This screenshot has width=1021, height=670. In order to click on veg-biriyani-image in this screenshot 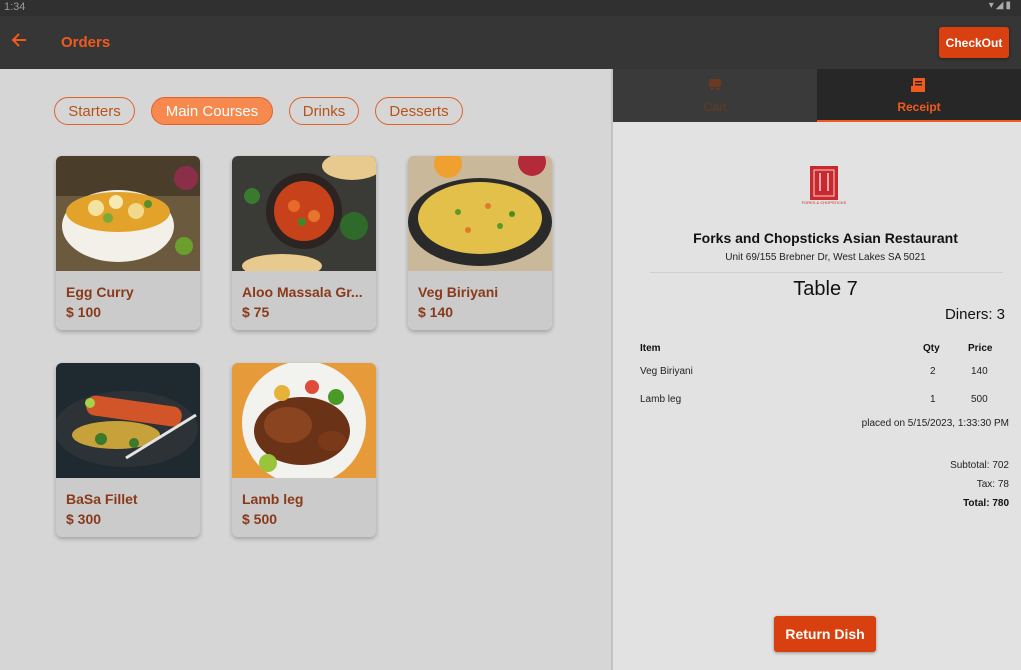, I will do `click(480, 213)`.